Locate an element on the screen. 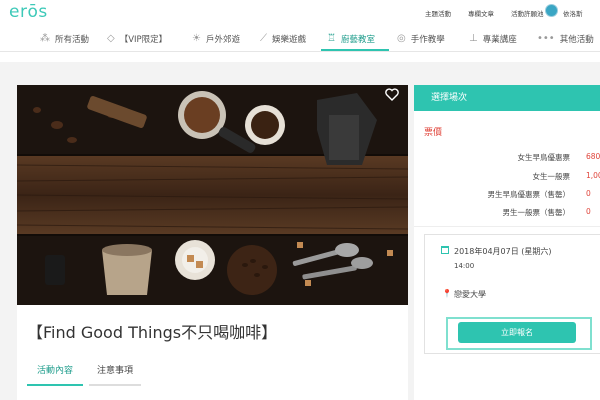  nav-item-lectures: ⊥ 專業講座 is located at coordinates (493, 38).